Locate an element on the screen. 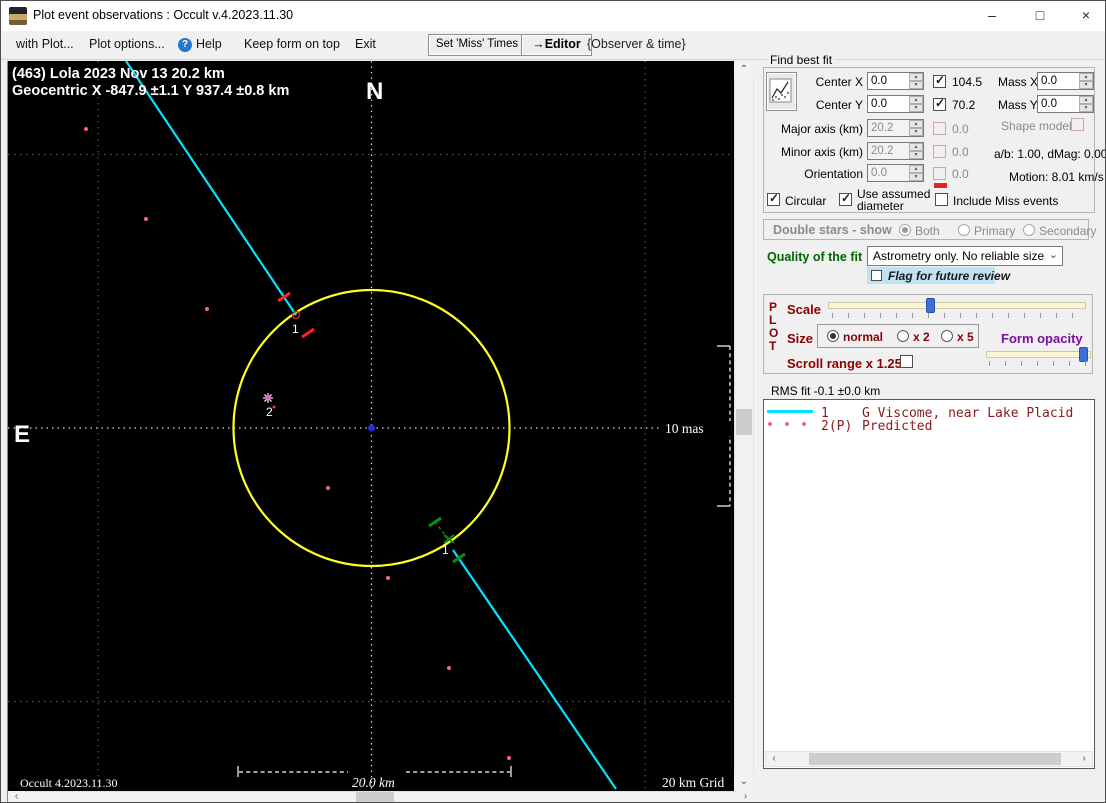  fit-orientation-value: 0.0 is located at coordinates (960, 174).